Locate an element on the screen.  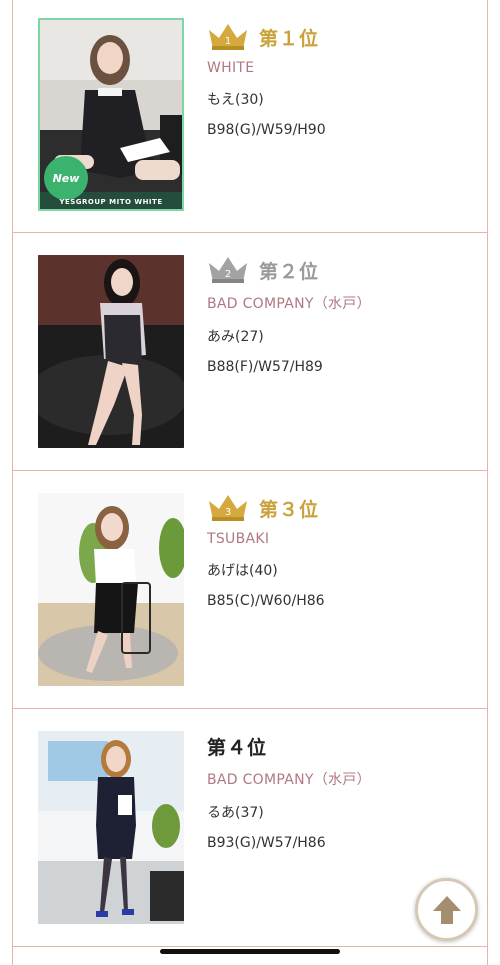
cast-name: あみ(27) is located at coordinates (235, 337).